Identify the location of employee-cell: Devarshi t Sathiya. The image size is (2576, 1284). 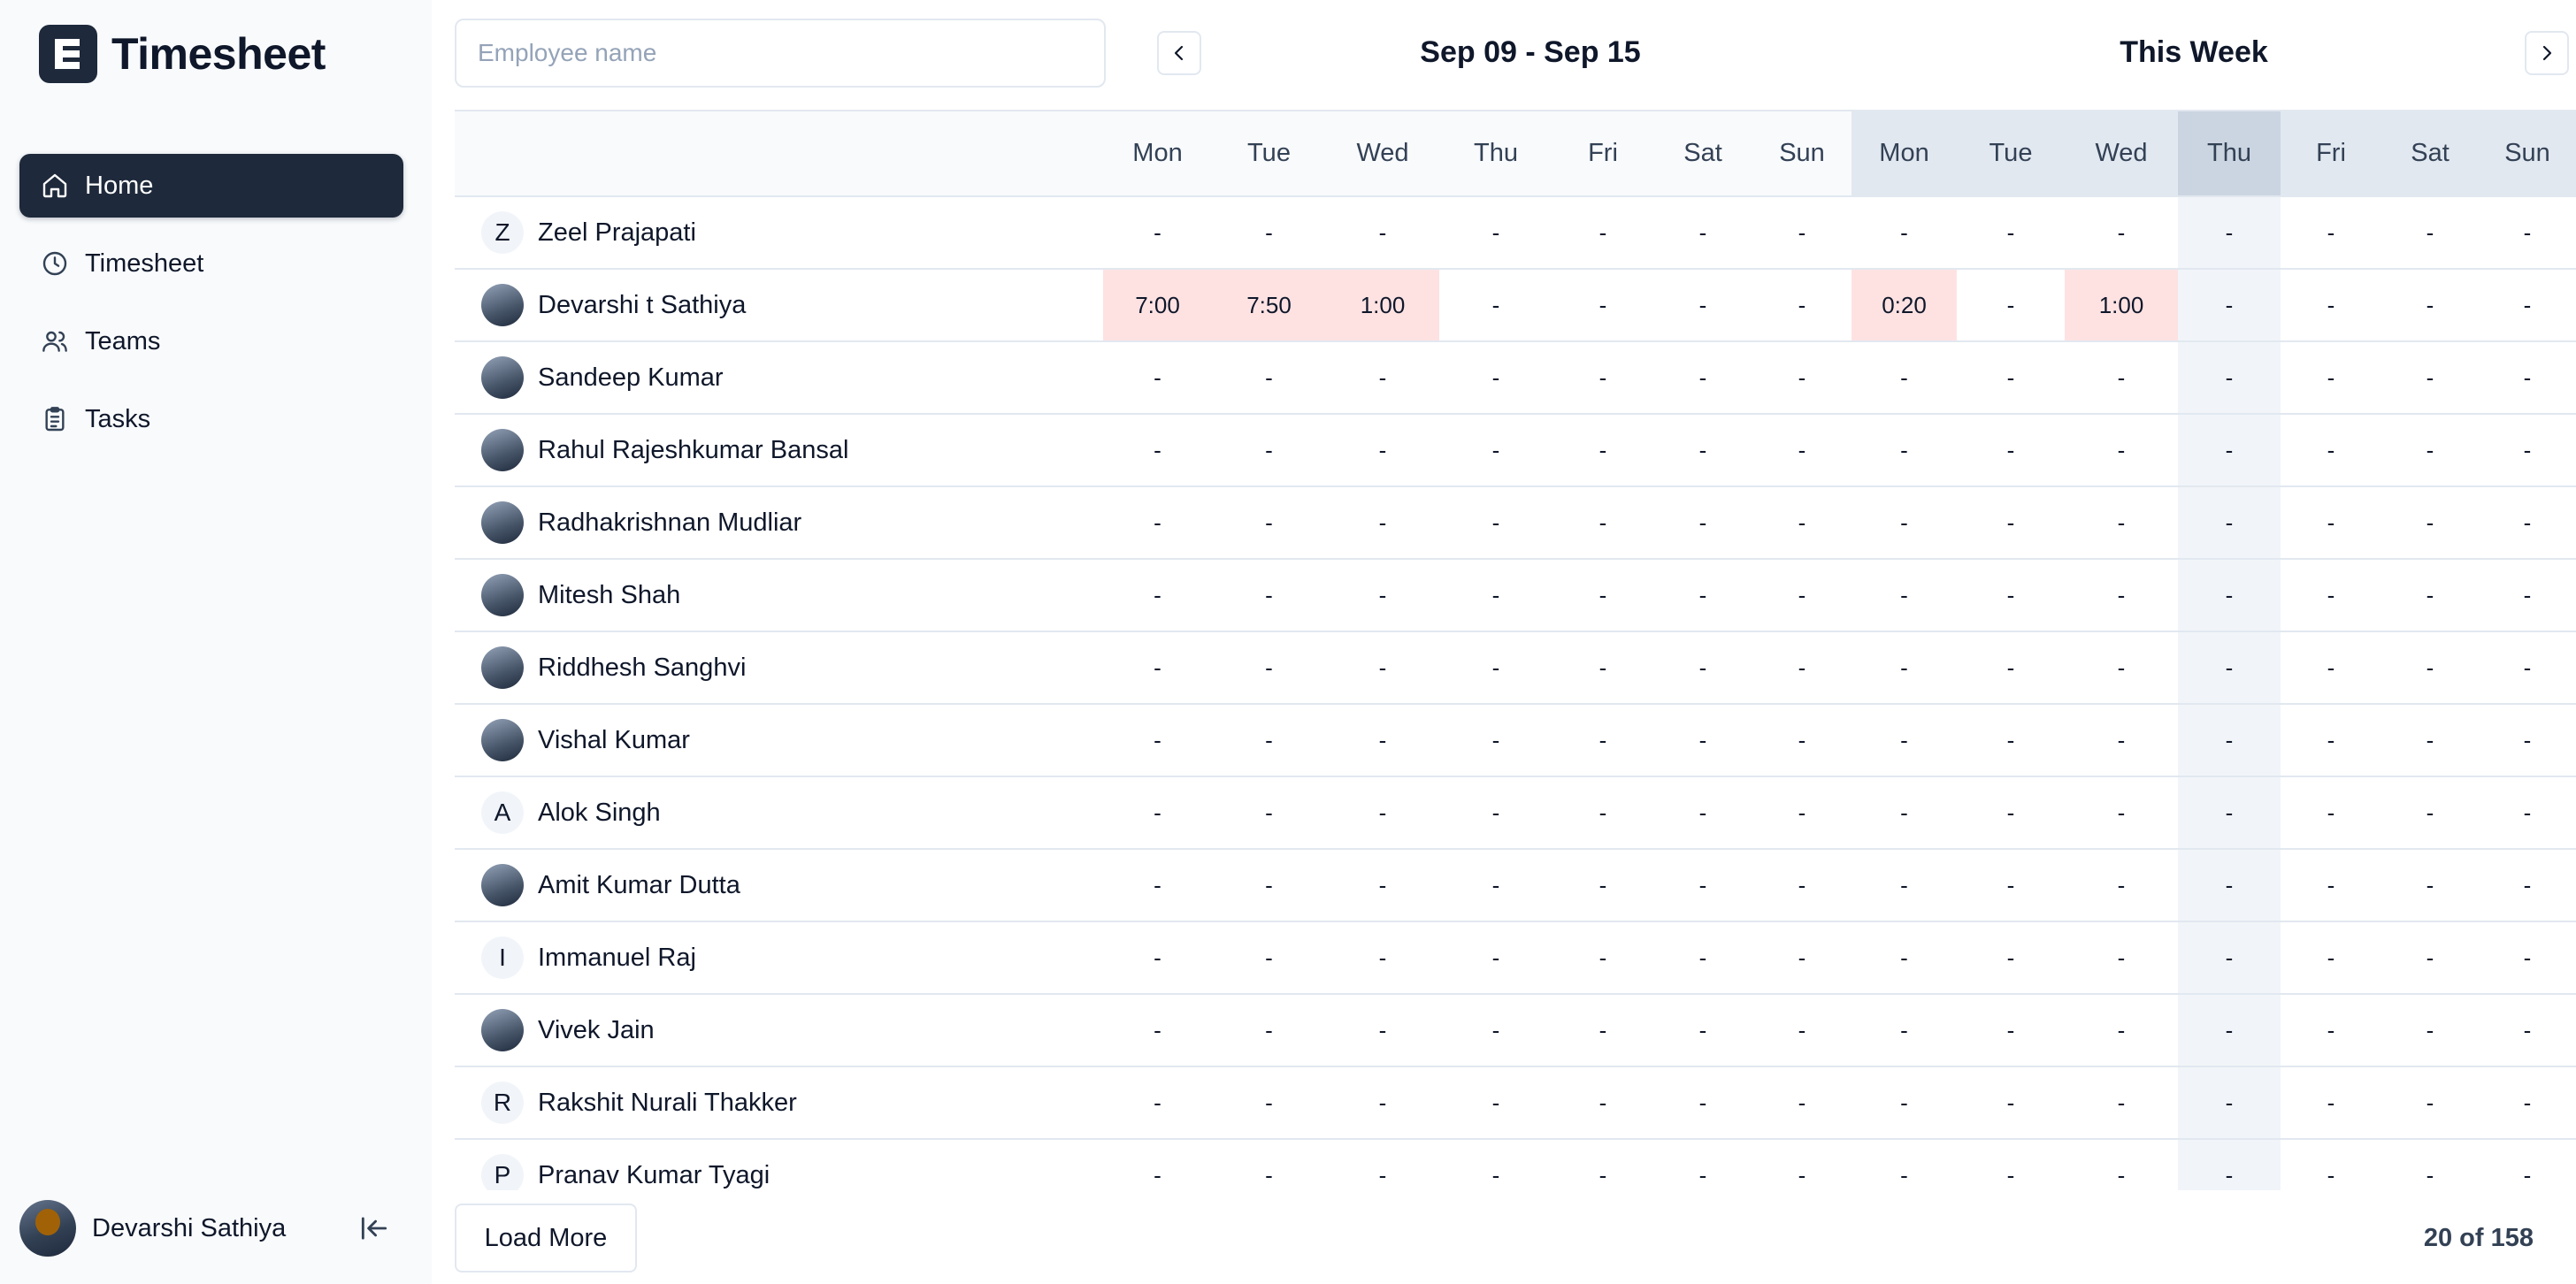
(779, 306).